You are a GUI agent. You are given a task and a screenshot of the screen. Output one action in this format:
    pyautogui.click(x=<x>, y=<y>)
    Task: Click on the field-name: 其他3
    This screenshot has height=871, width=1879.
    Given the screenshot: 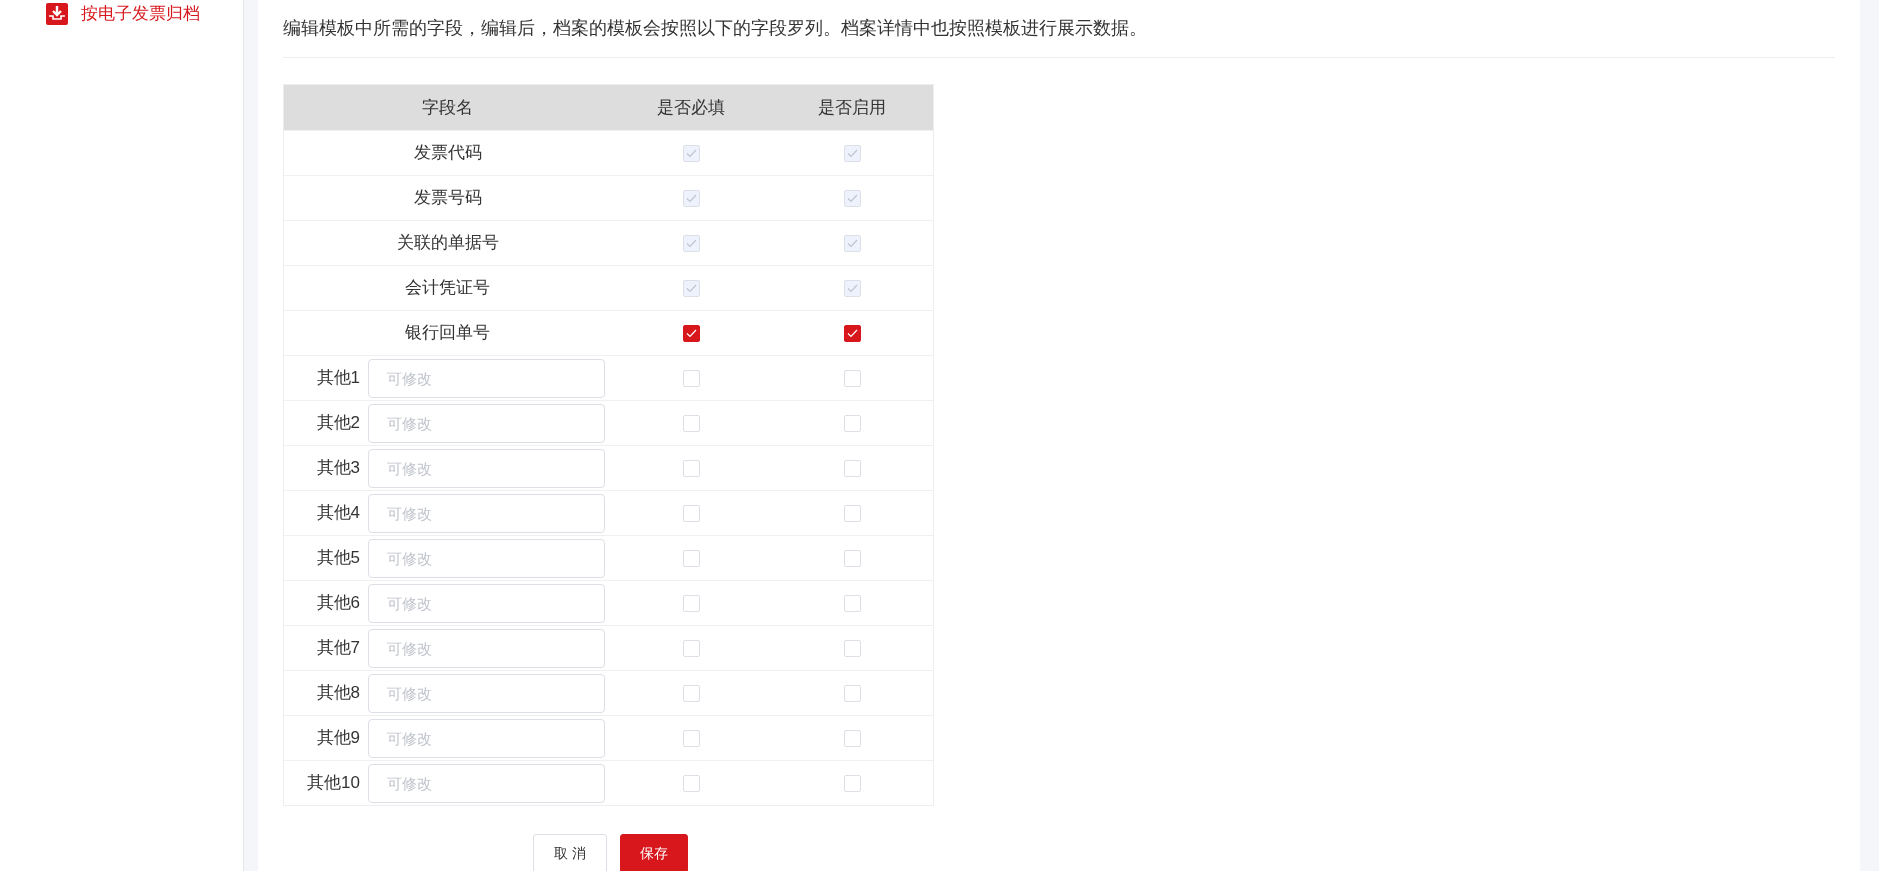 What is the action you would take?
    pyautogui.click(x=338, y=468)
    